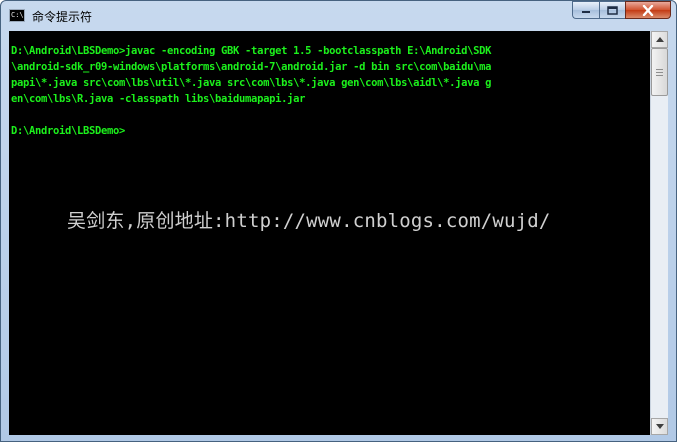 The height and width of the screenshot is (442, 677). I want to click on window-controls, so click(621, 11).